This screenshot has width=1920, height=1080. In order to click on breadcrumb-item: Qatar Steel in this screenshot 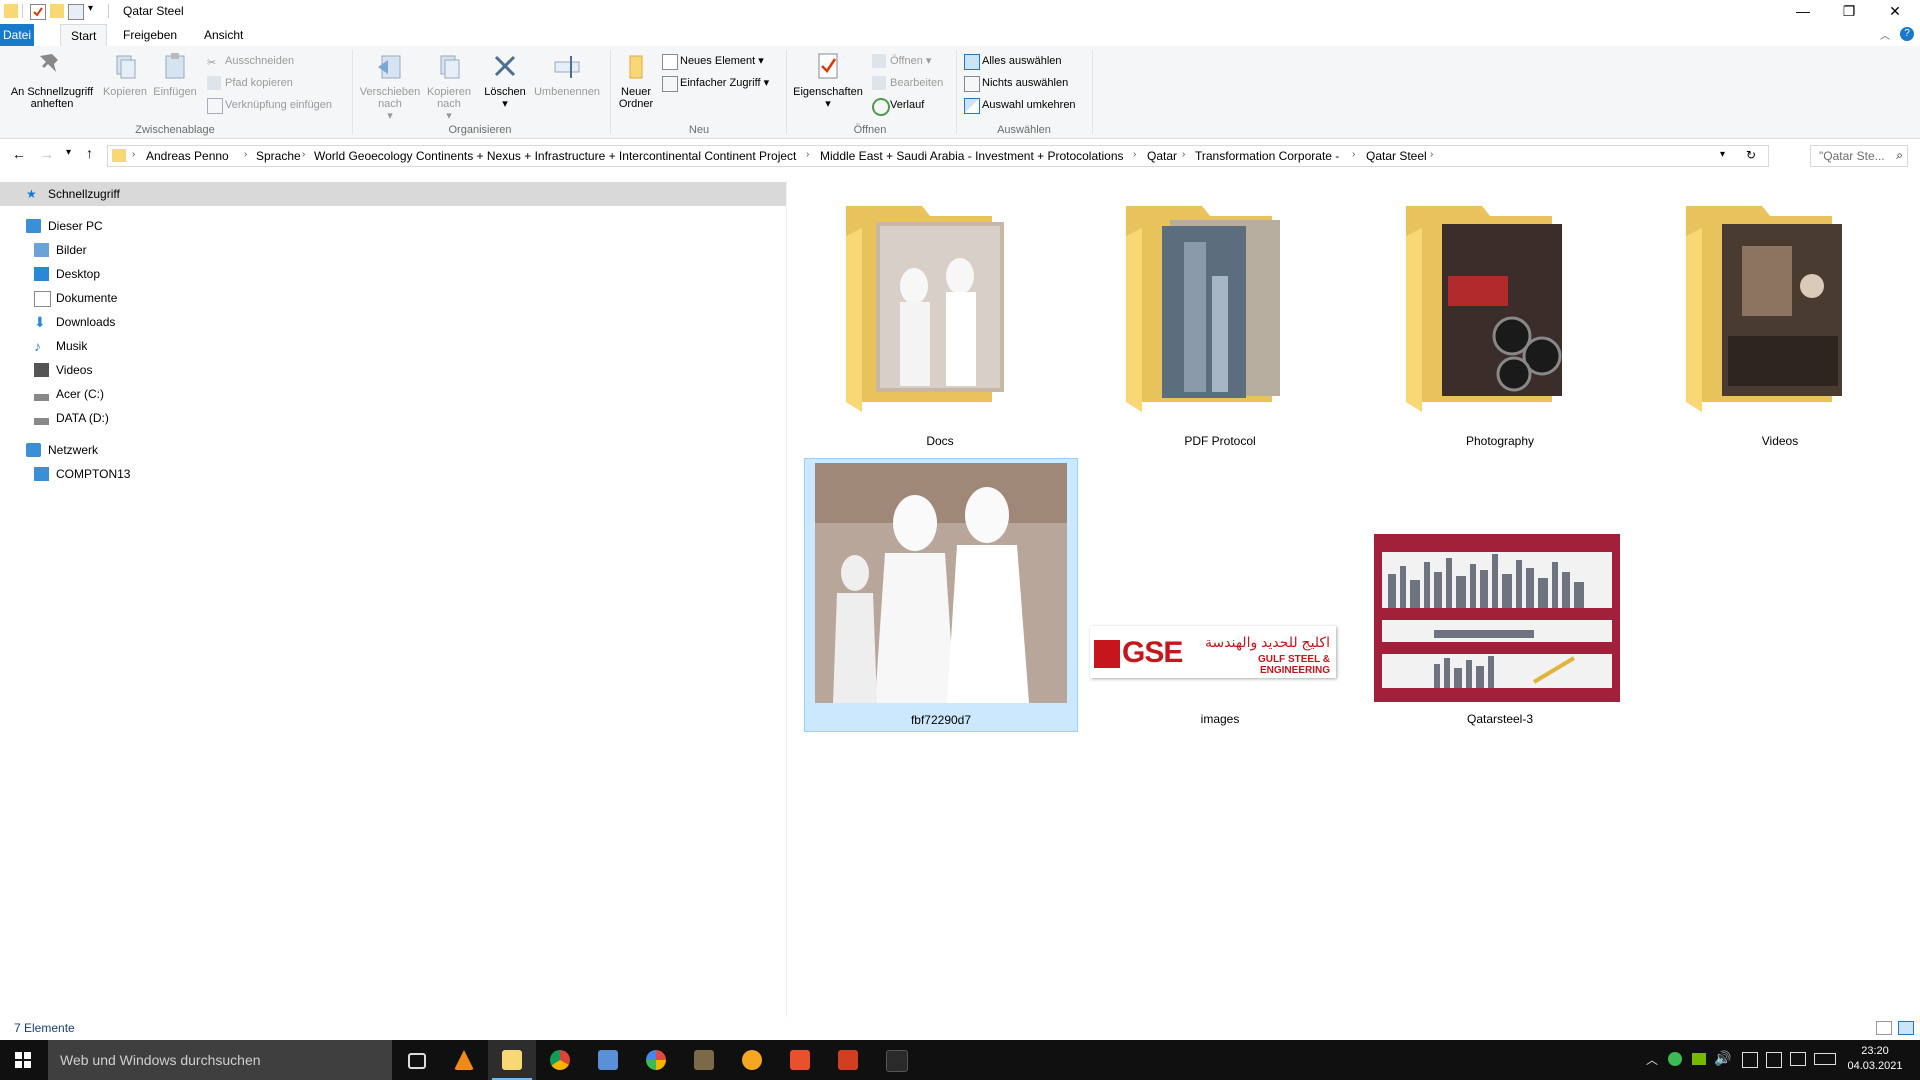, I will do `click(1396, 156)`.